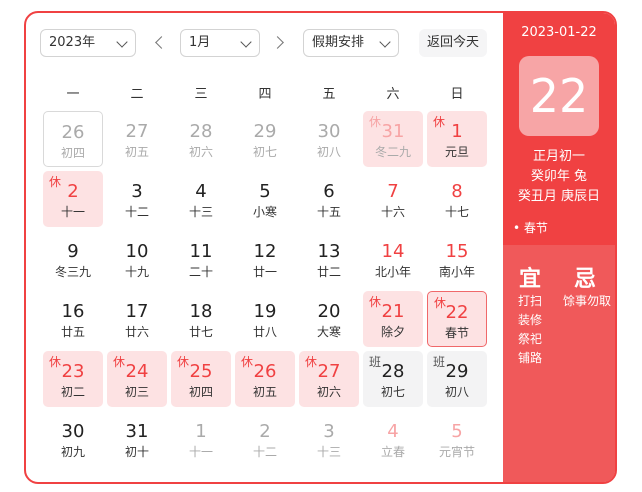  Describe the element at coordinates (200, 332) in the screenshot. I see `lunar-label: 廿七` at that location.